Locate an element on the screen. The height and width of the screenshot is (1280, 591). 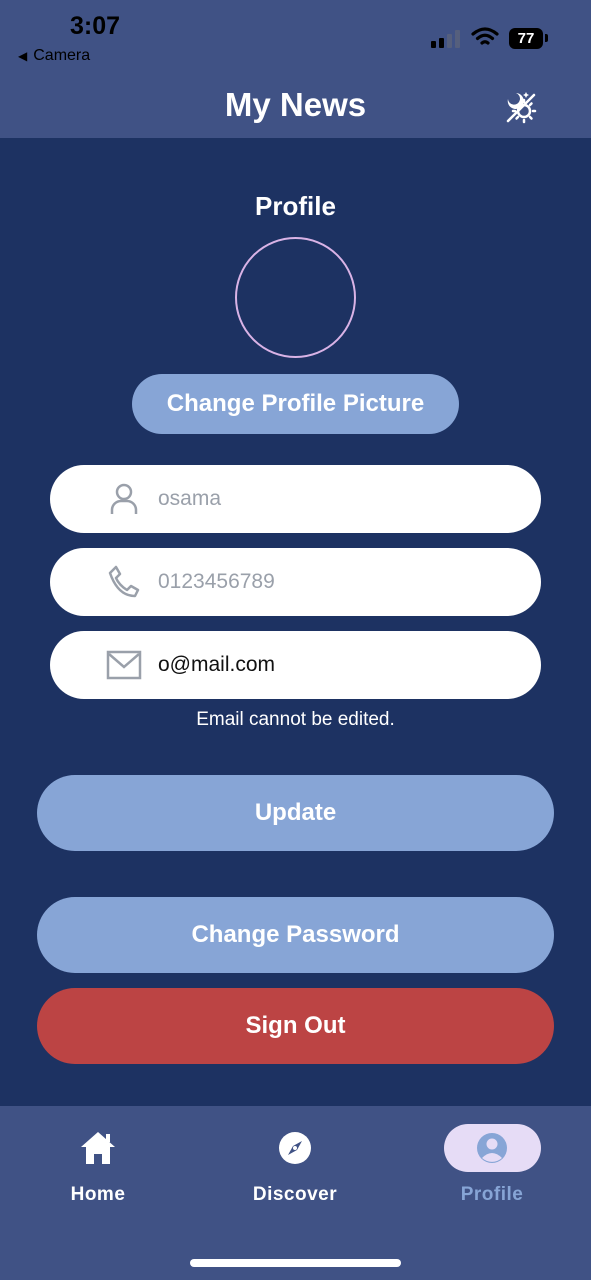
profile-avatar is located at coordinates (295, 297).